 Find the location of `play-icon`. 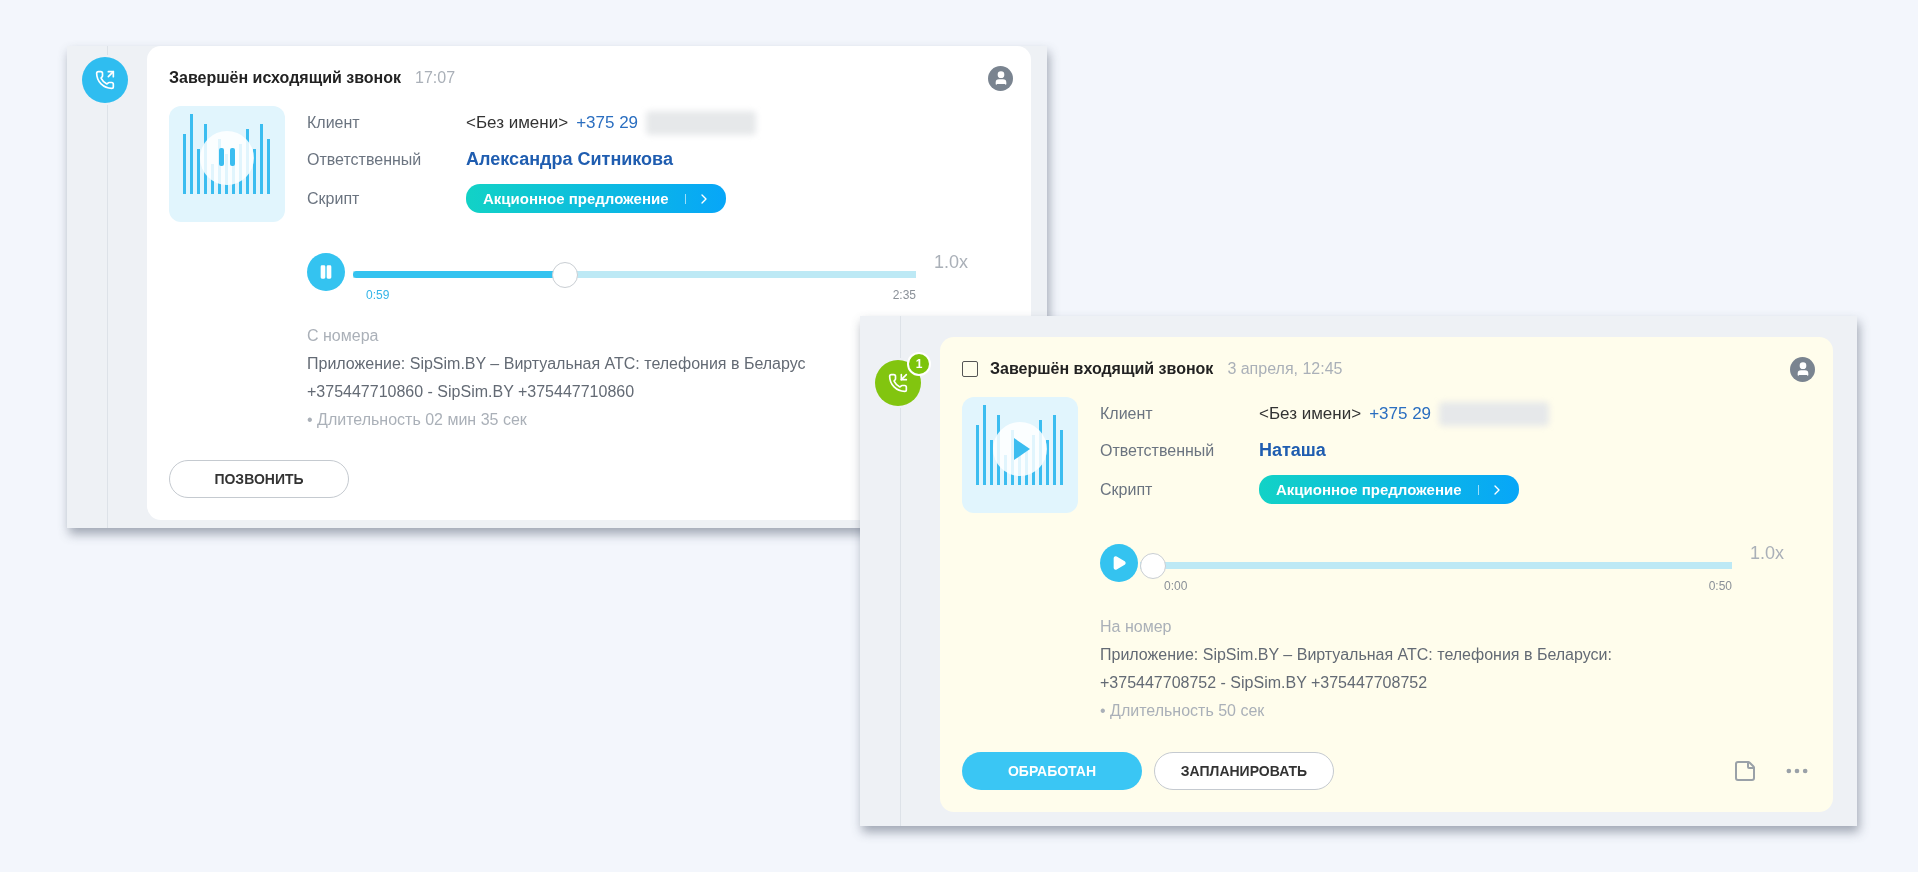

play-icon is located at coordinates (1119, 563).